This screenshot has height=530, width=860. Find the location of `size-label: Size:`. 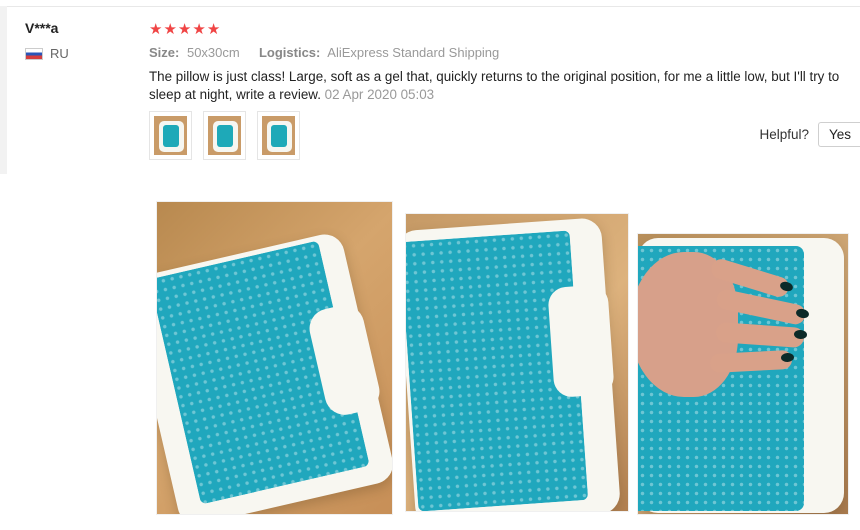

size-label: Size: is located at coordinates (164, 52).